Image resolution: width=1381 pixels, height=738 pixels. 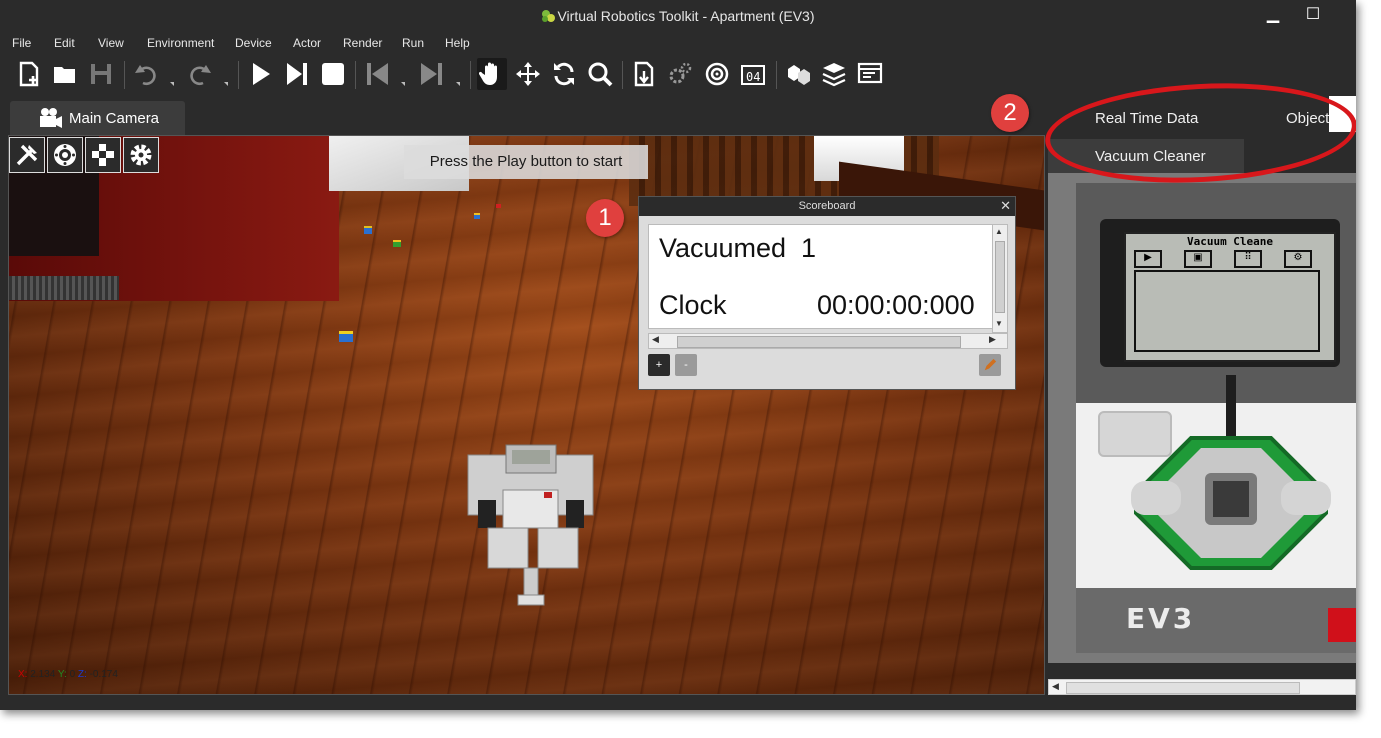 I want to click on brick-screen-content, so click(x=1227, y=311).